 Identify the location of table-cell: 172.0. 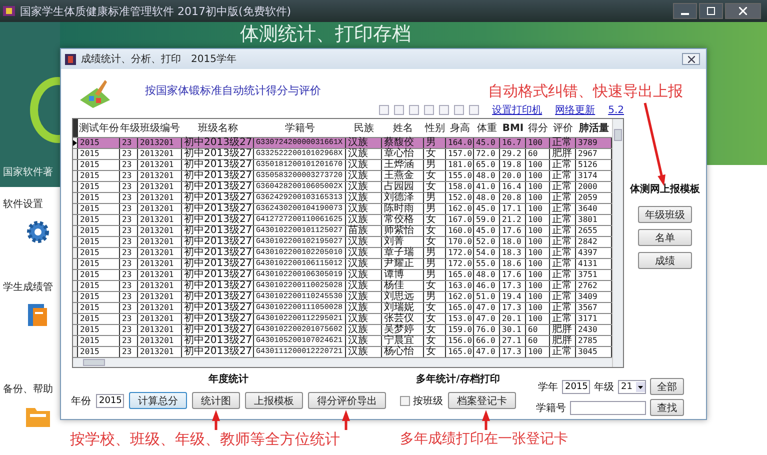
(460, 264).